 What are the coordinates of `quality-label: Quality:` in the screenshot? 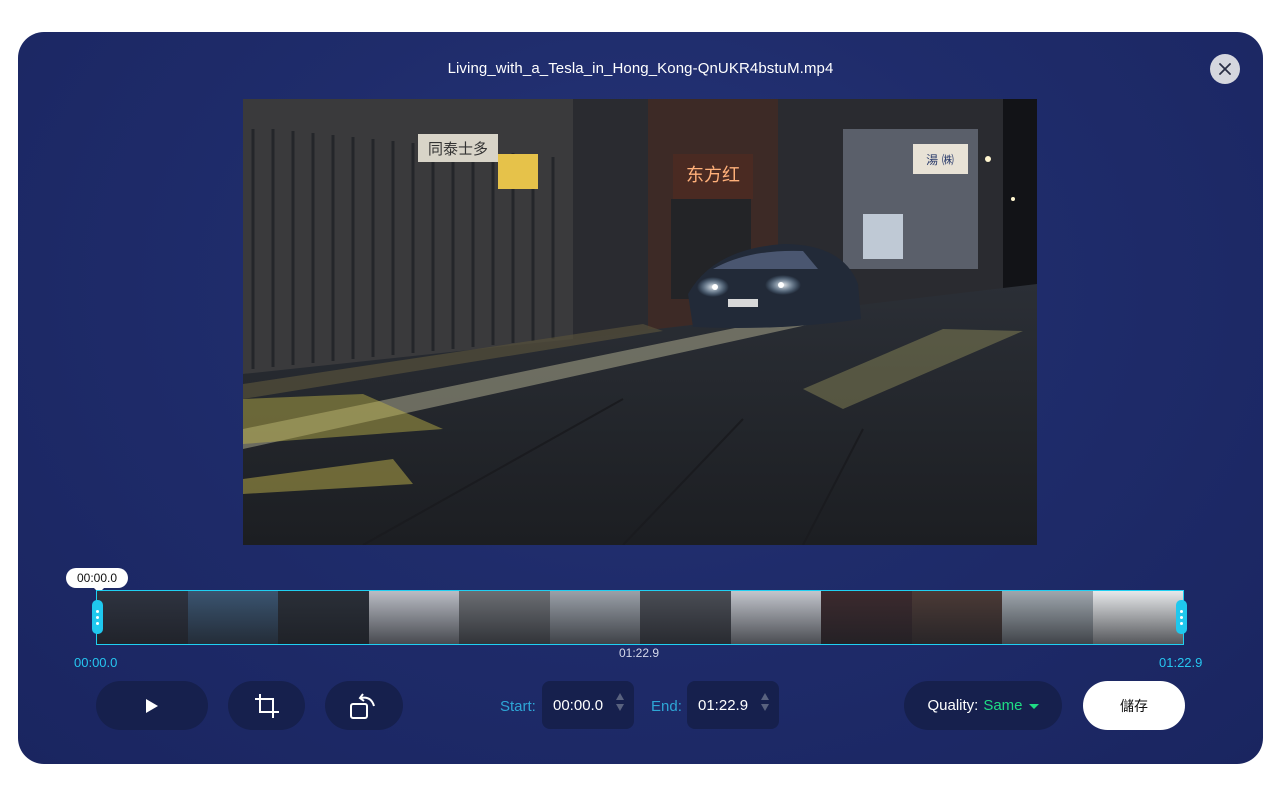 It's located at (953, 705).